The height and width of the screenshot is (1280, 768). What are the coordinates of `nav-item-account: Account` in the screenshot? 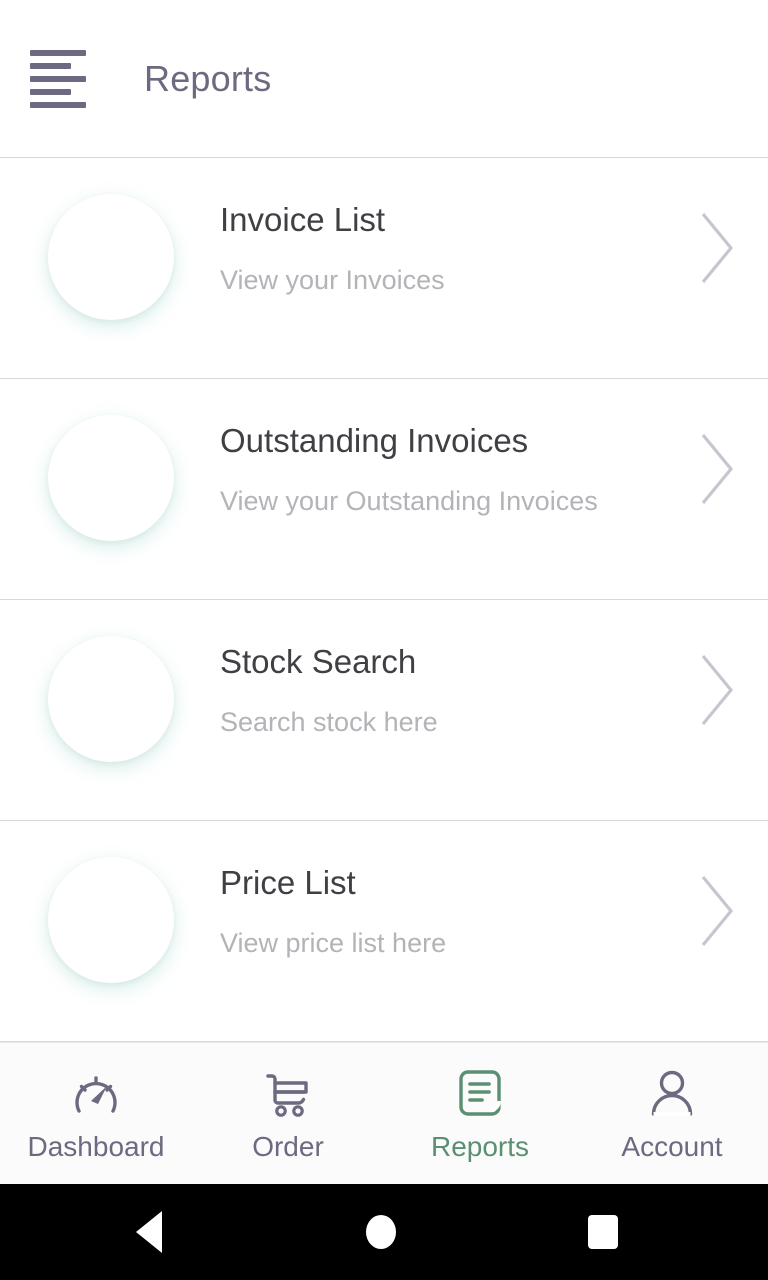 It's located at (672, 1113).